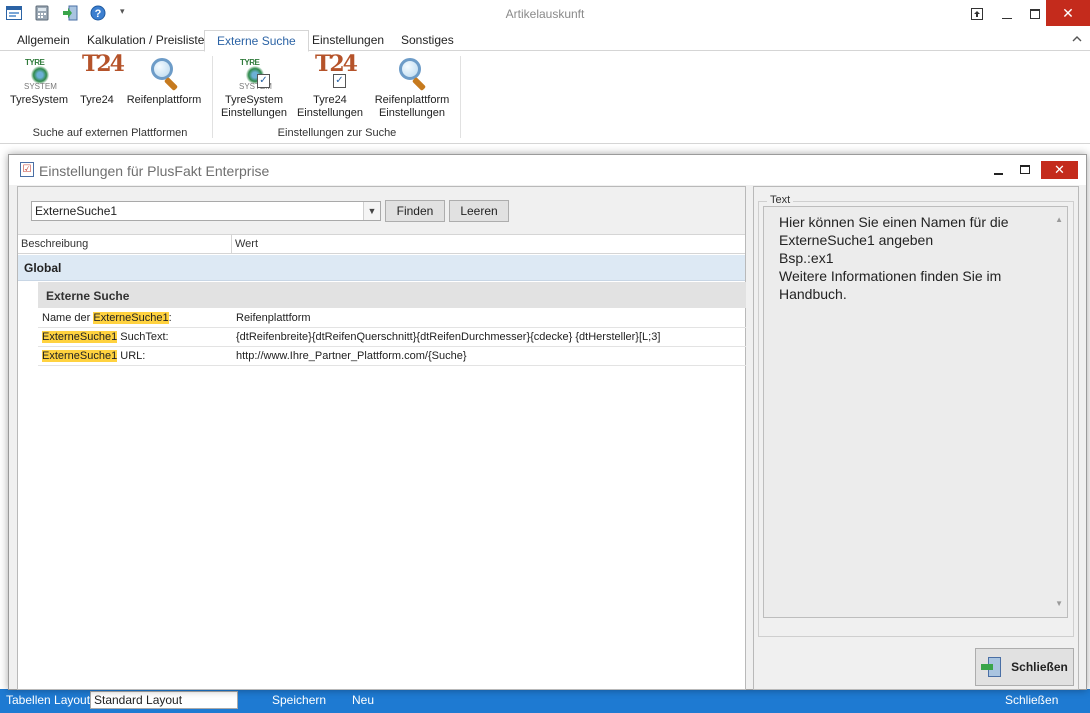 The width and height of the screenshot is (1090, 713). What do you see at coordinates (479, 211) in the screenshot?
I see `clear-button: Leeren` at bounding box center [479, 211].